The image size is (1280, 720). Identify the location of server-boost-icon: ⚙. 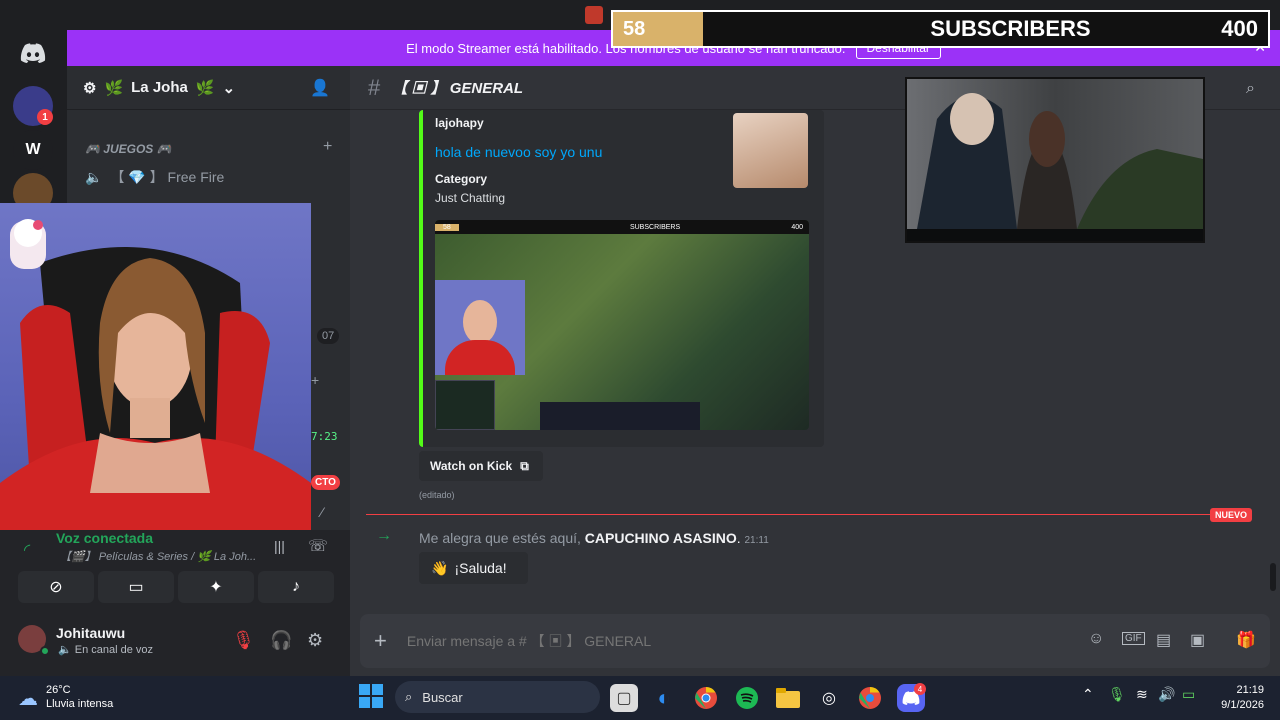
(90, 88).